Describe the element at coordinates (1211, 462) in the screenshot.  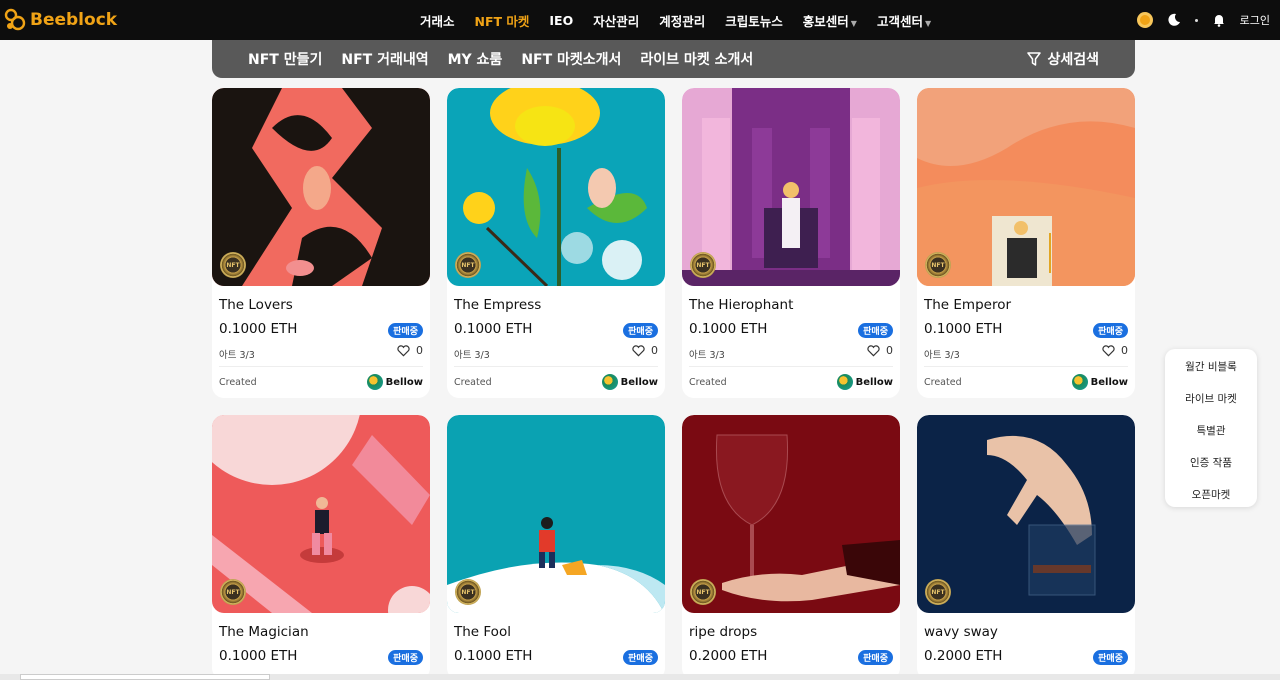
I see `side-menu-certified-works: 인증 작품` at that location.